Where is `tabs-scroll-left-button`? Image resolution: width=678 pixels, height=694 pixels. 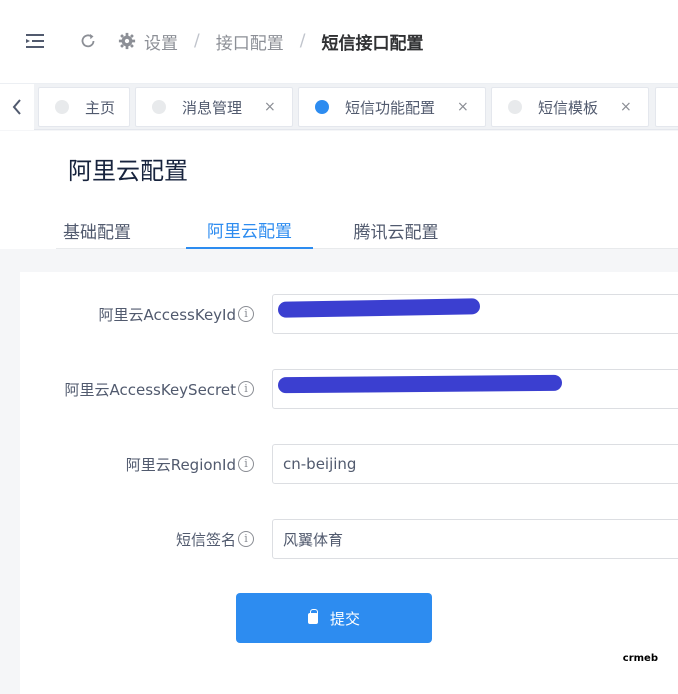
tabs-scroll-left-button is located at coordinates (17, 107).